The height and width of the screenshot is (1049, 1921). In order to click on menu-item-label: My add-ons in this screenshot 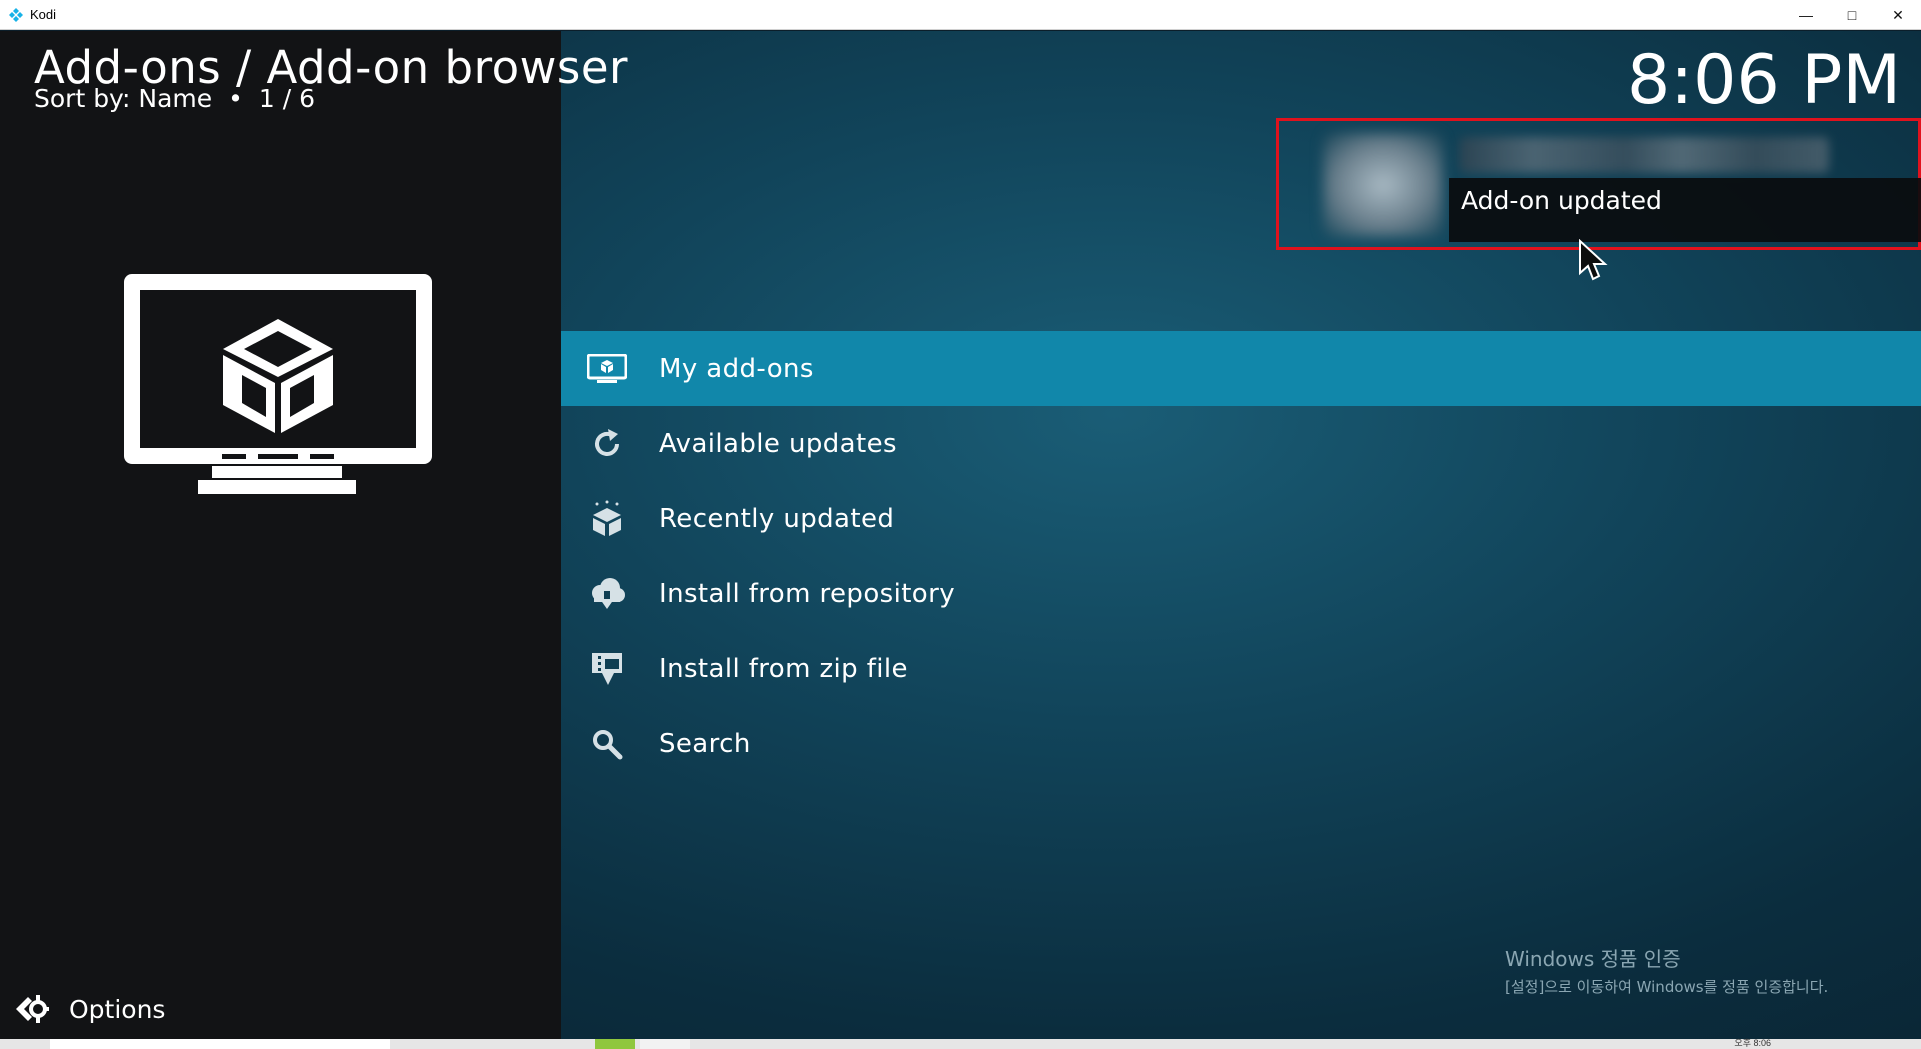, I will do `click(736, 368)`.